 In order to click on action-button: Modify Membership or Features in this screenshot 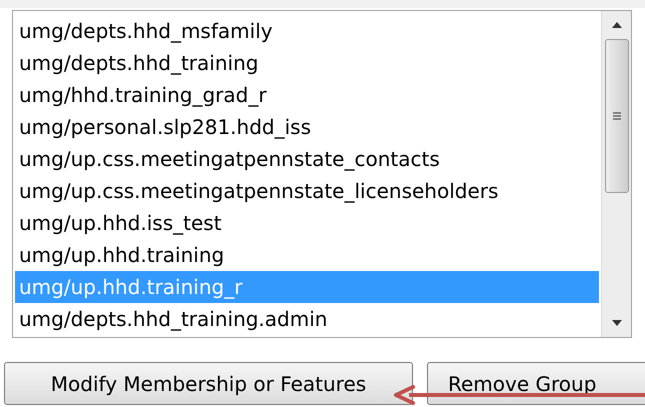, I will do `click(208, 383)`.